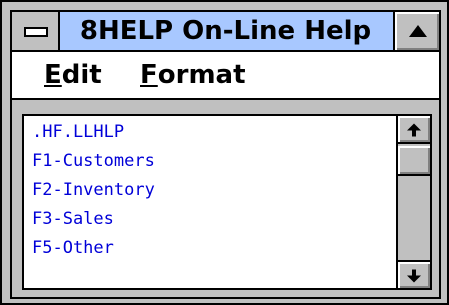  I want to click on system-menu-button, so click(36, 31).